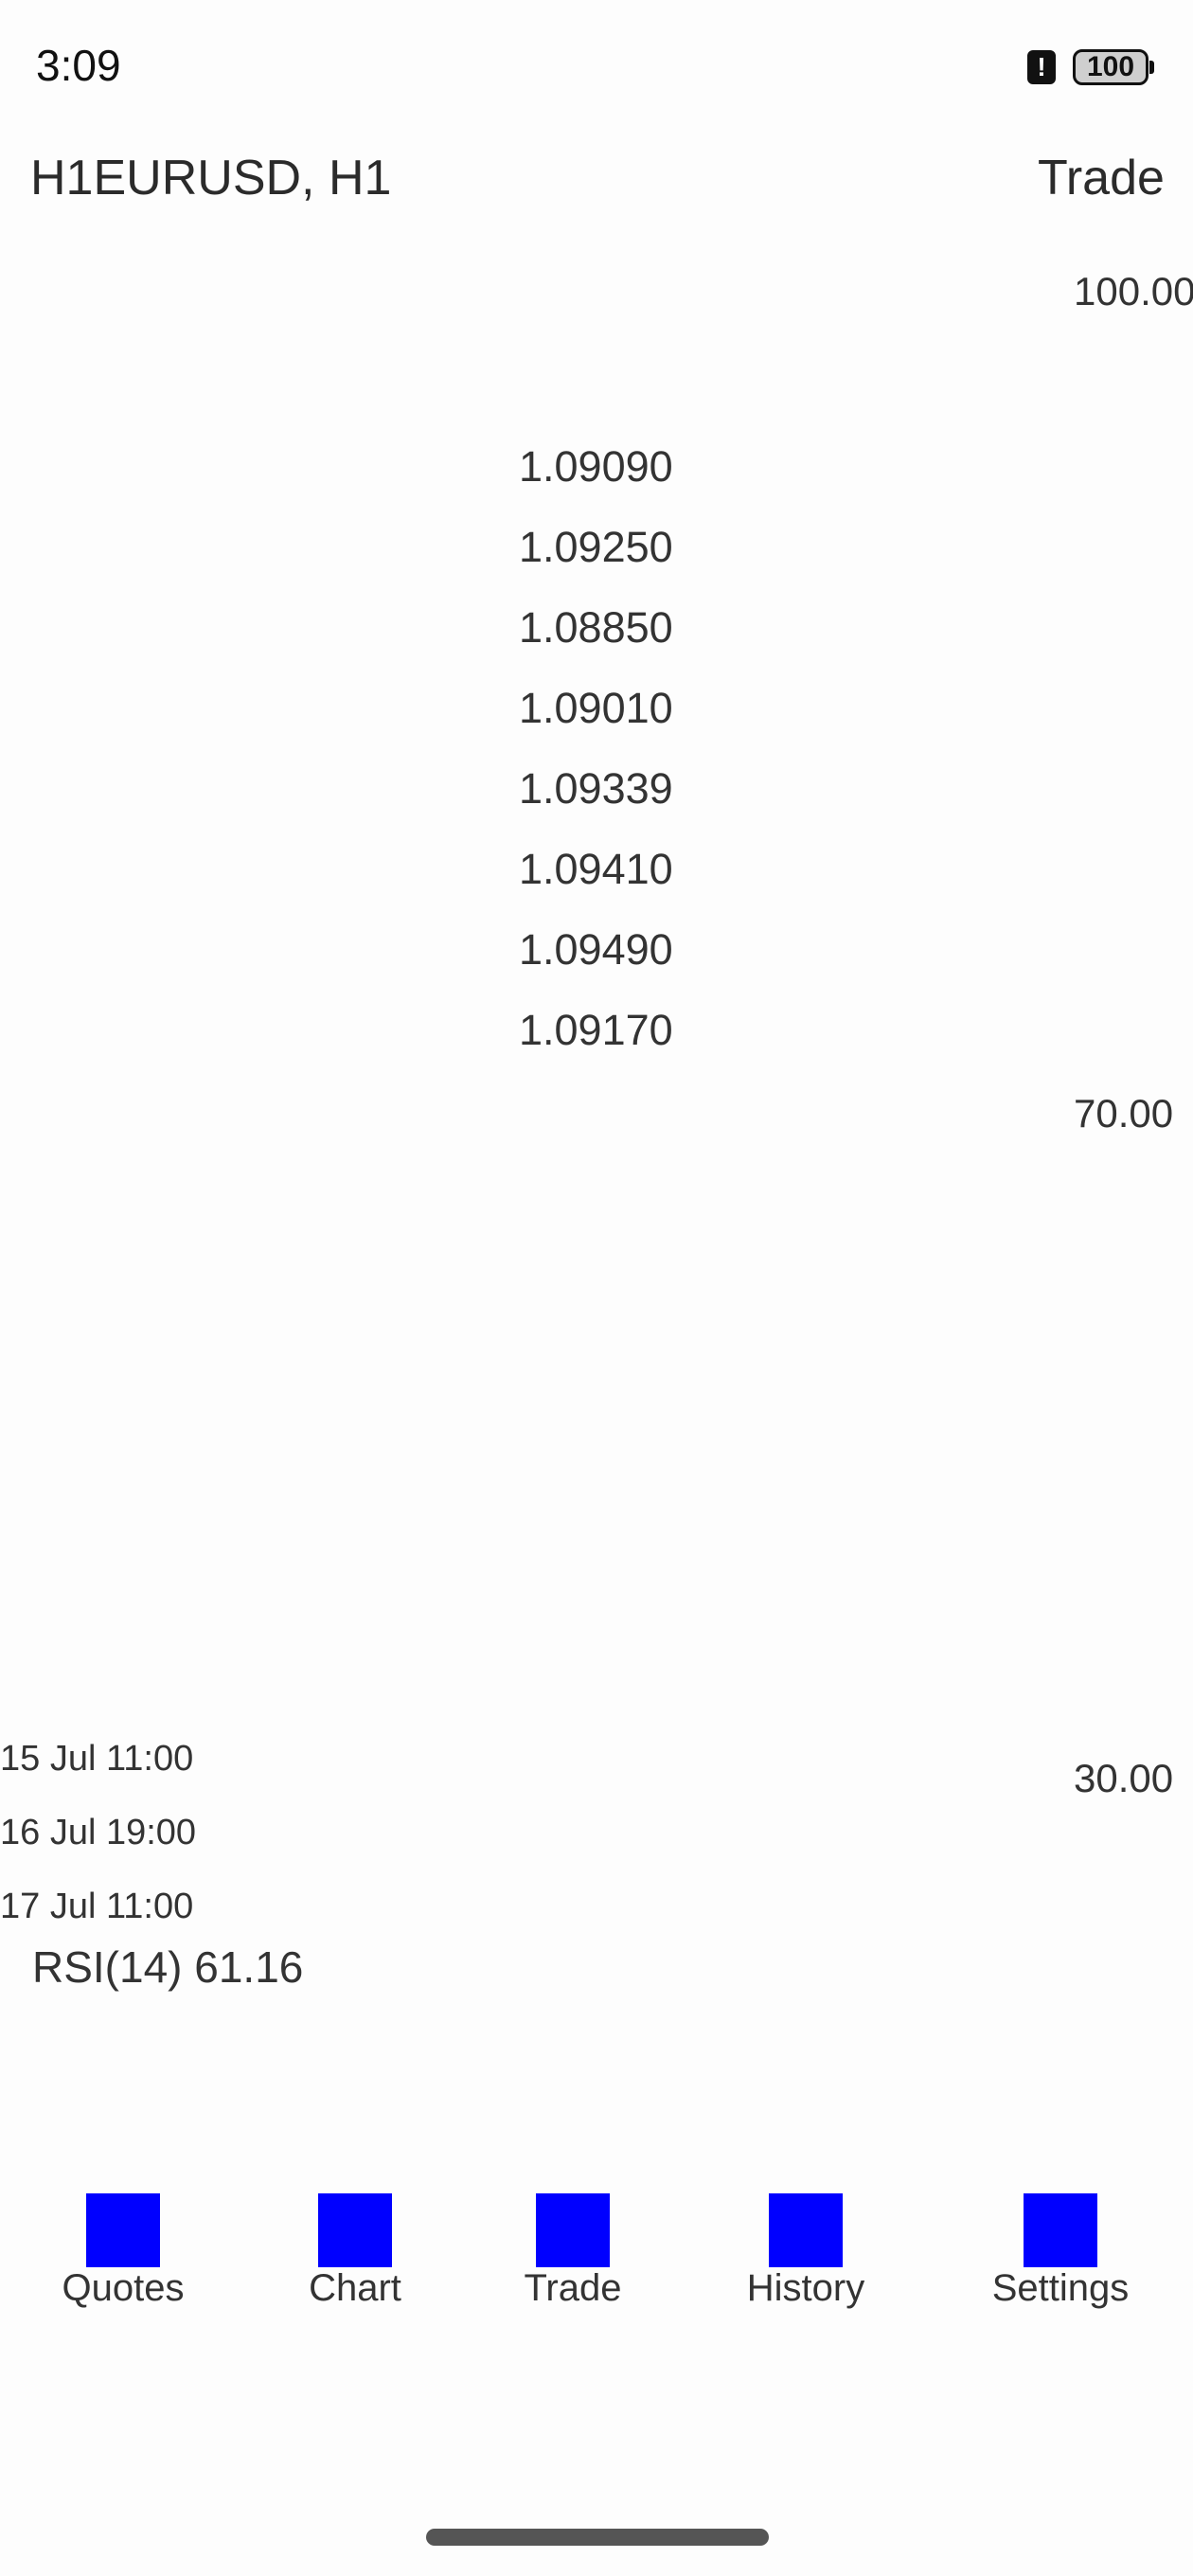 This screenshot has width=1193, height=2576. What do you see at coordinates (596, 869) in the screenshot?
I see `price-item: 1.09410` at bounding box center [596, 869].